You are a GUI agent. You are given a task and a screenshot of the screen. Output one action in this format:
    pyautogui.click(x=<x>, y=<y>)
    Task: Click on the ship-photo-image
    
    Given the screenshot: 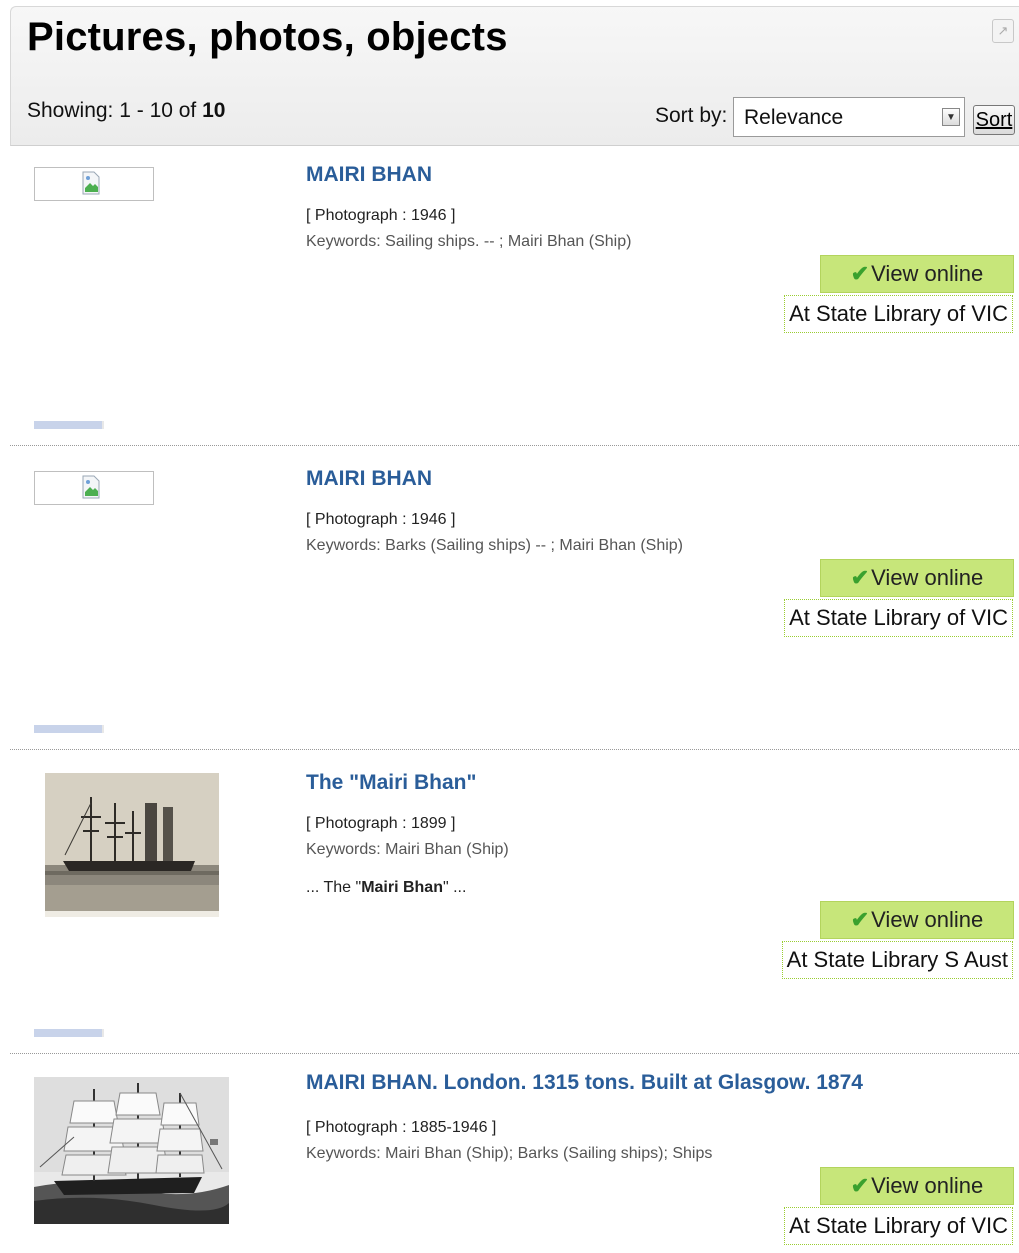 What is the action you would take?
    pyautogui.click(x=132, y=845)
    